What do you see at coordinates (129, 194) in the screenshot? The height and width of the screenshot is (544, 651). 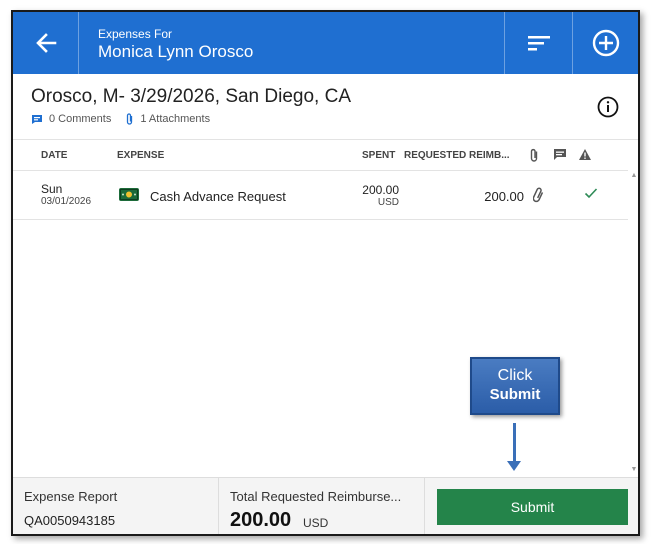 I see `cash-advance-icon` at bounding box center [129, 194].